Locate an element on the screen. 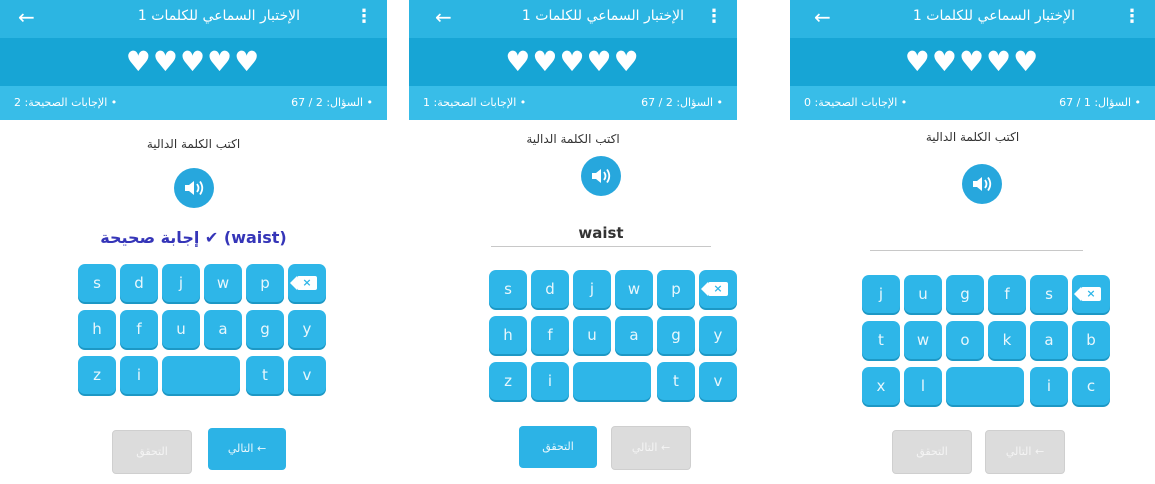 The width and height of the screenshot is (1155, 484). key-k: k is located at coordinates (1007, 340).